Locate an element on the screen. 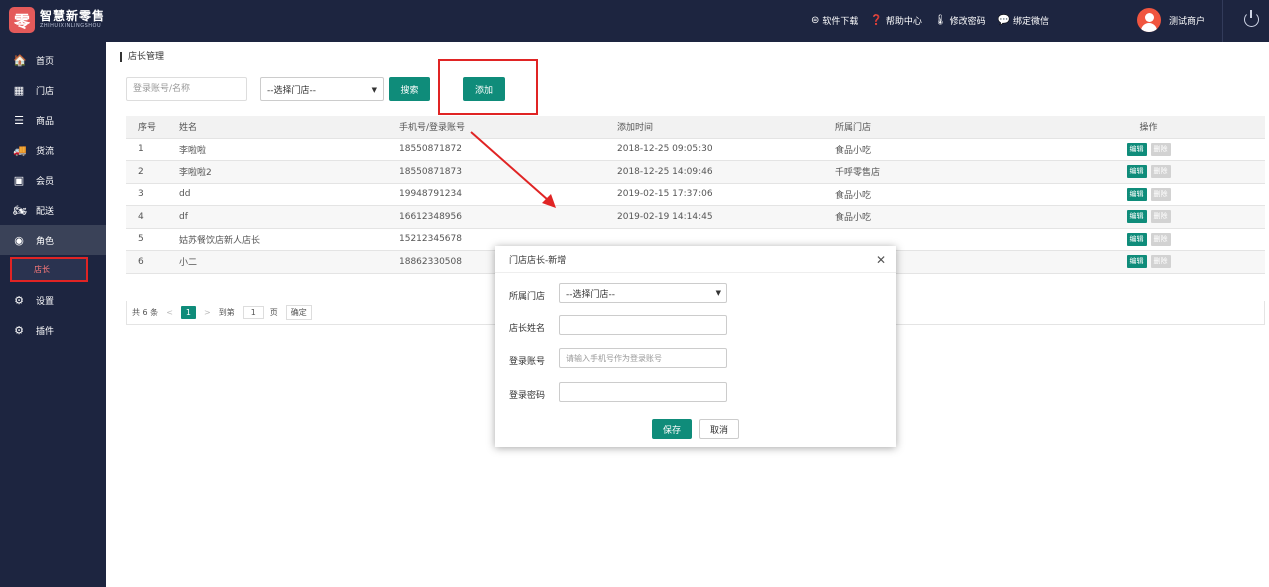 The width and height of the screenshot is (1269, 587). annotation-arrow is located at coordinates (513, 169).